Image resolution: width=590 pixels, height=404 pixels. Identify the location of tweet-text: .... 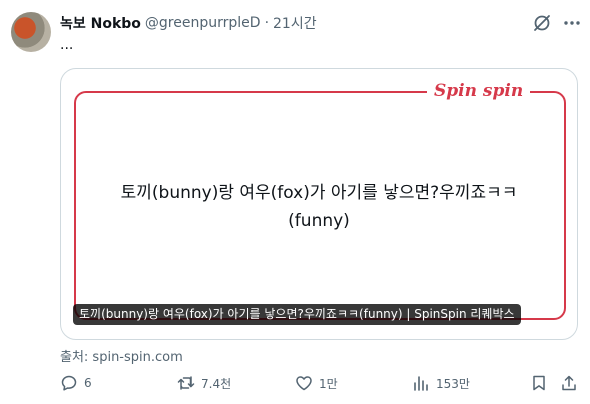
(67, 45).